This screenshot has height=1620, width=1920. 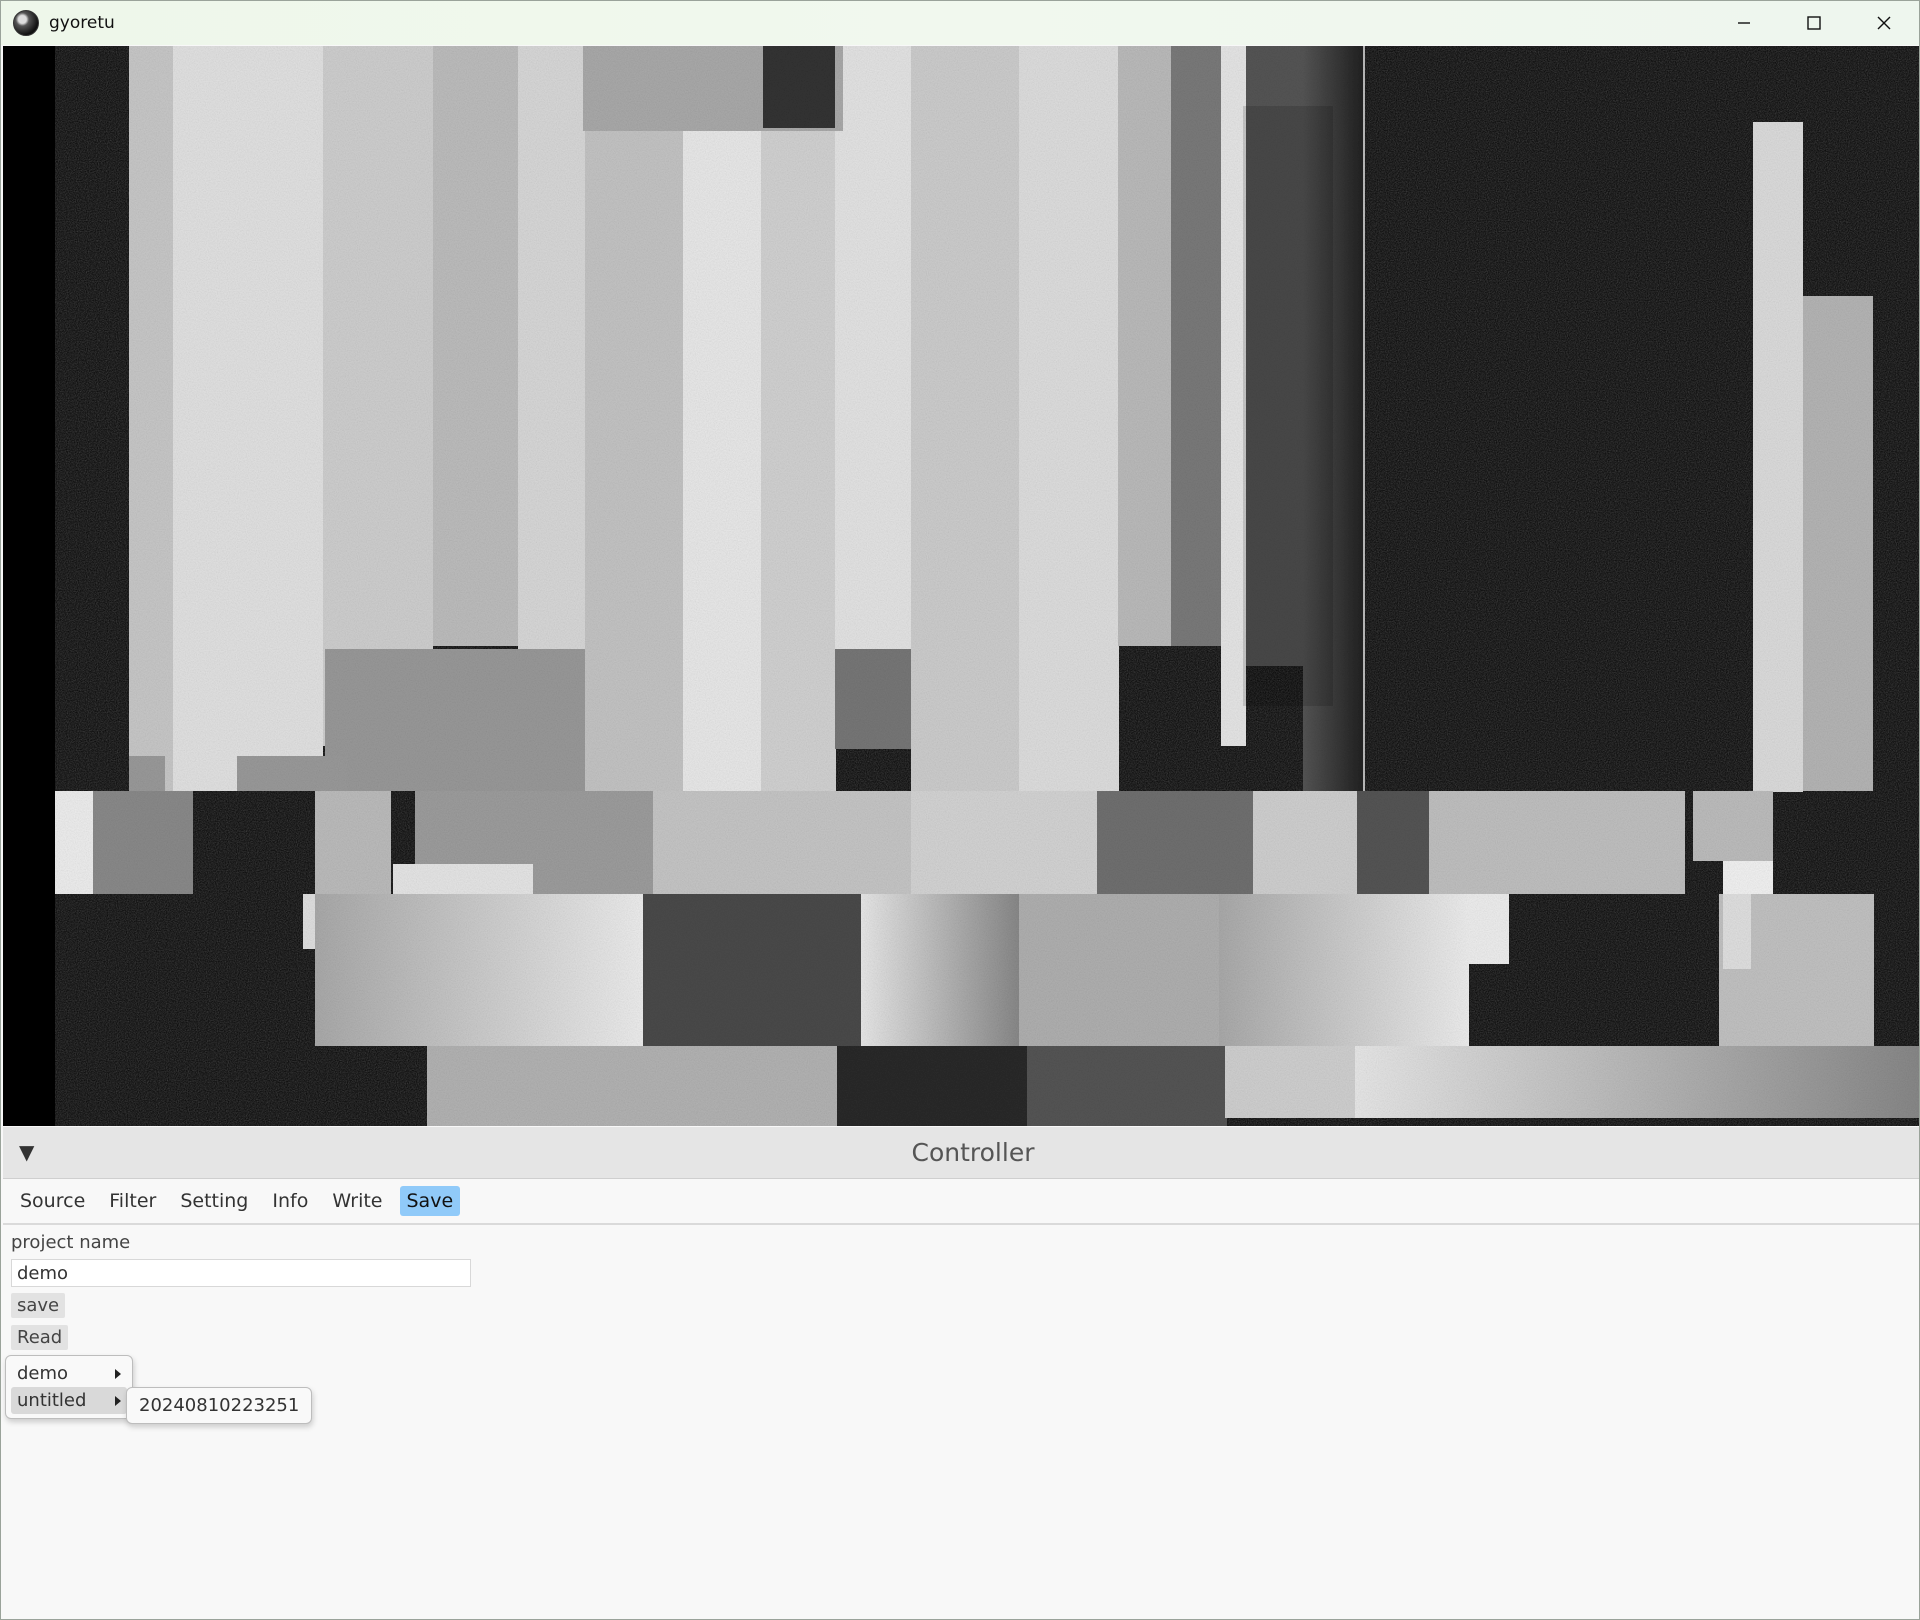 What do you see at coordinates (71, 1242) in the screenshot?
I see `project-name-label: project name` at bounding box center [71, 1242].